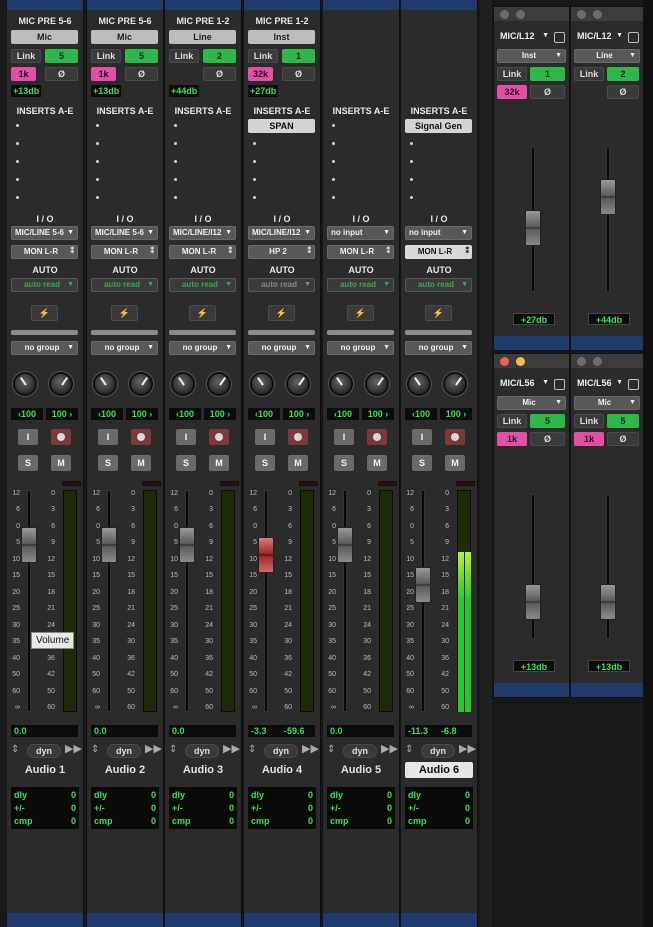 This screenshot has width=653, height=927. I want to click on track-name: Audio 3, so click(203, 770).